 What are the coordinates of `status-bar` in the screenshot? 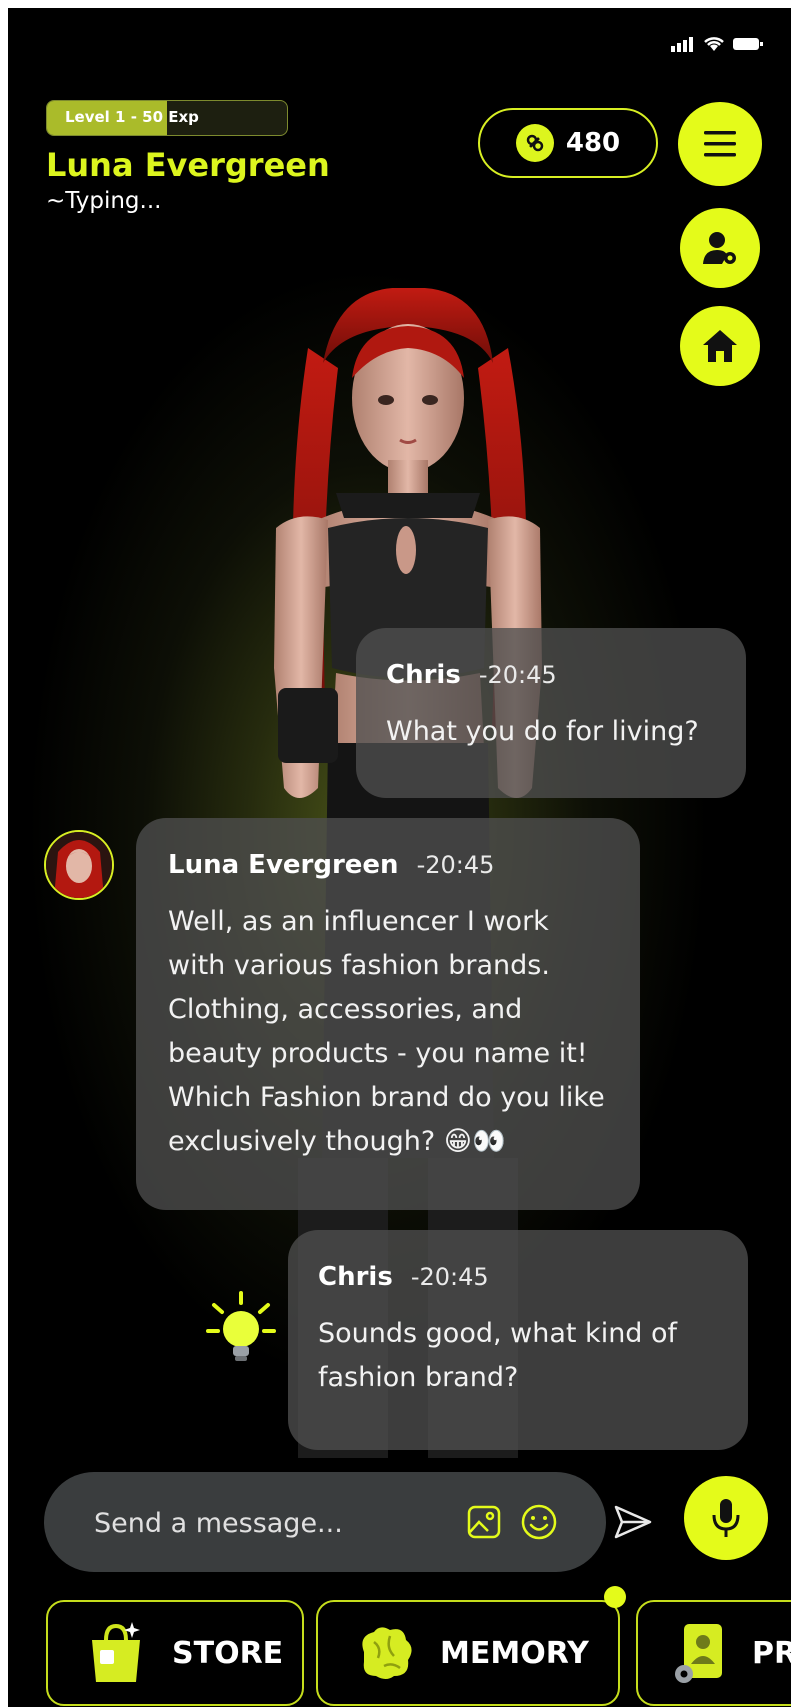 It's located at (717, 44).